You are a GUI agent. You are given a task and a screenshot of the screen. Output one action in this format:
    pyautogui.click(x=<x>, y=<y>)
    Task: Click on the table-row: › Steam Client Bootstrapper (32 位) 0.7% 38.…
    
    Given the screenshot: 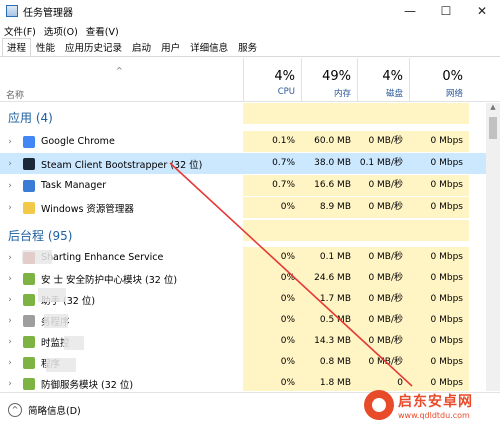 What is the action you would take?
    pyautogui.click(x=243, y=163)
    